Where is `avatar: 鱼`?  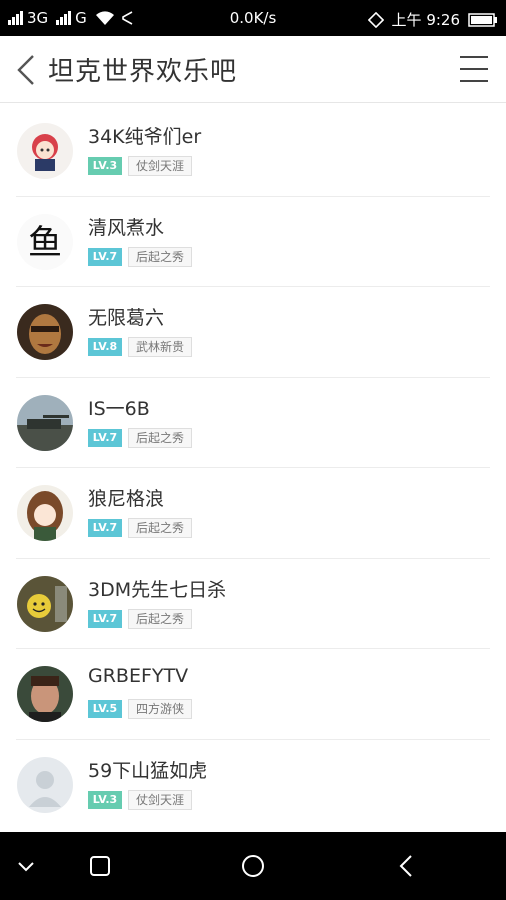
avatar: 鱼 is located at coordinates (45, 241).